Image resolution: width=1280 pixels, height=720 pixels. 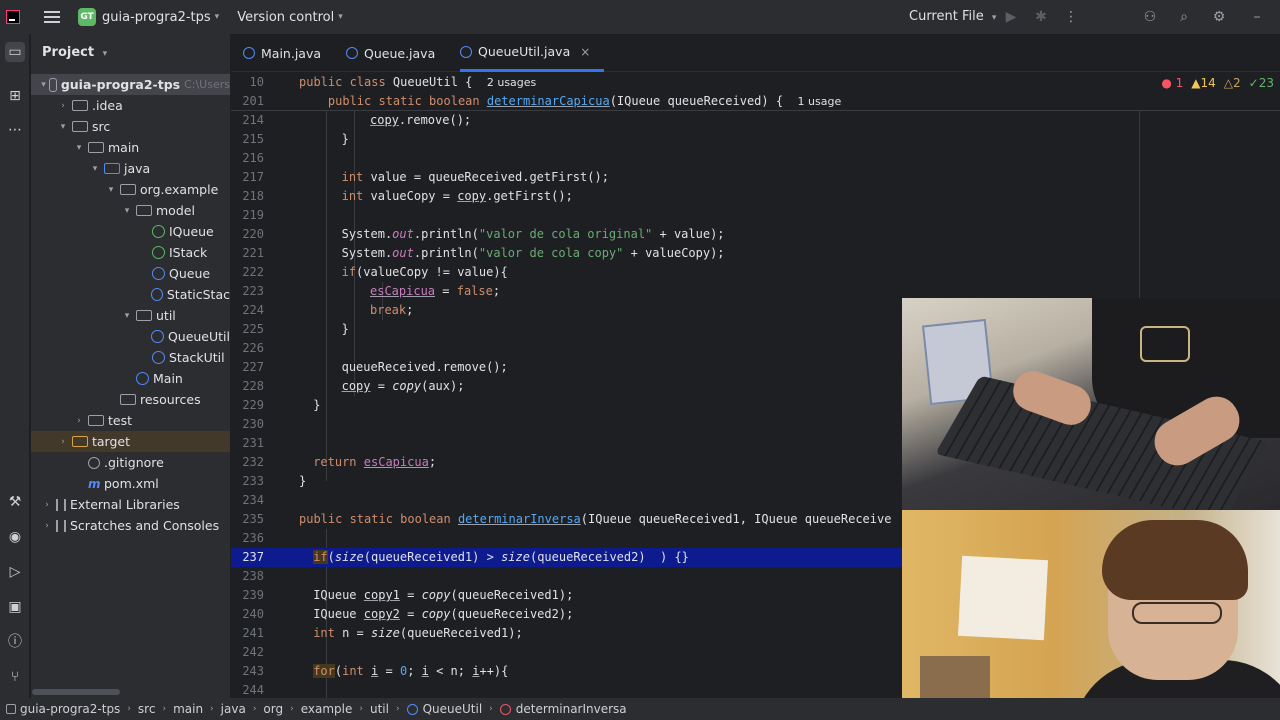 What do you see at coordinates (247, 652) in the screenshot?
I see `line-number: 242` at bounding box center [247, 652].